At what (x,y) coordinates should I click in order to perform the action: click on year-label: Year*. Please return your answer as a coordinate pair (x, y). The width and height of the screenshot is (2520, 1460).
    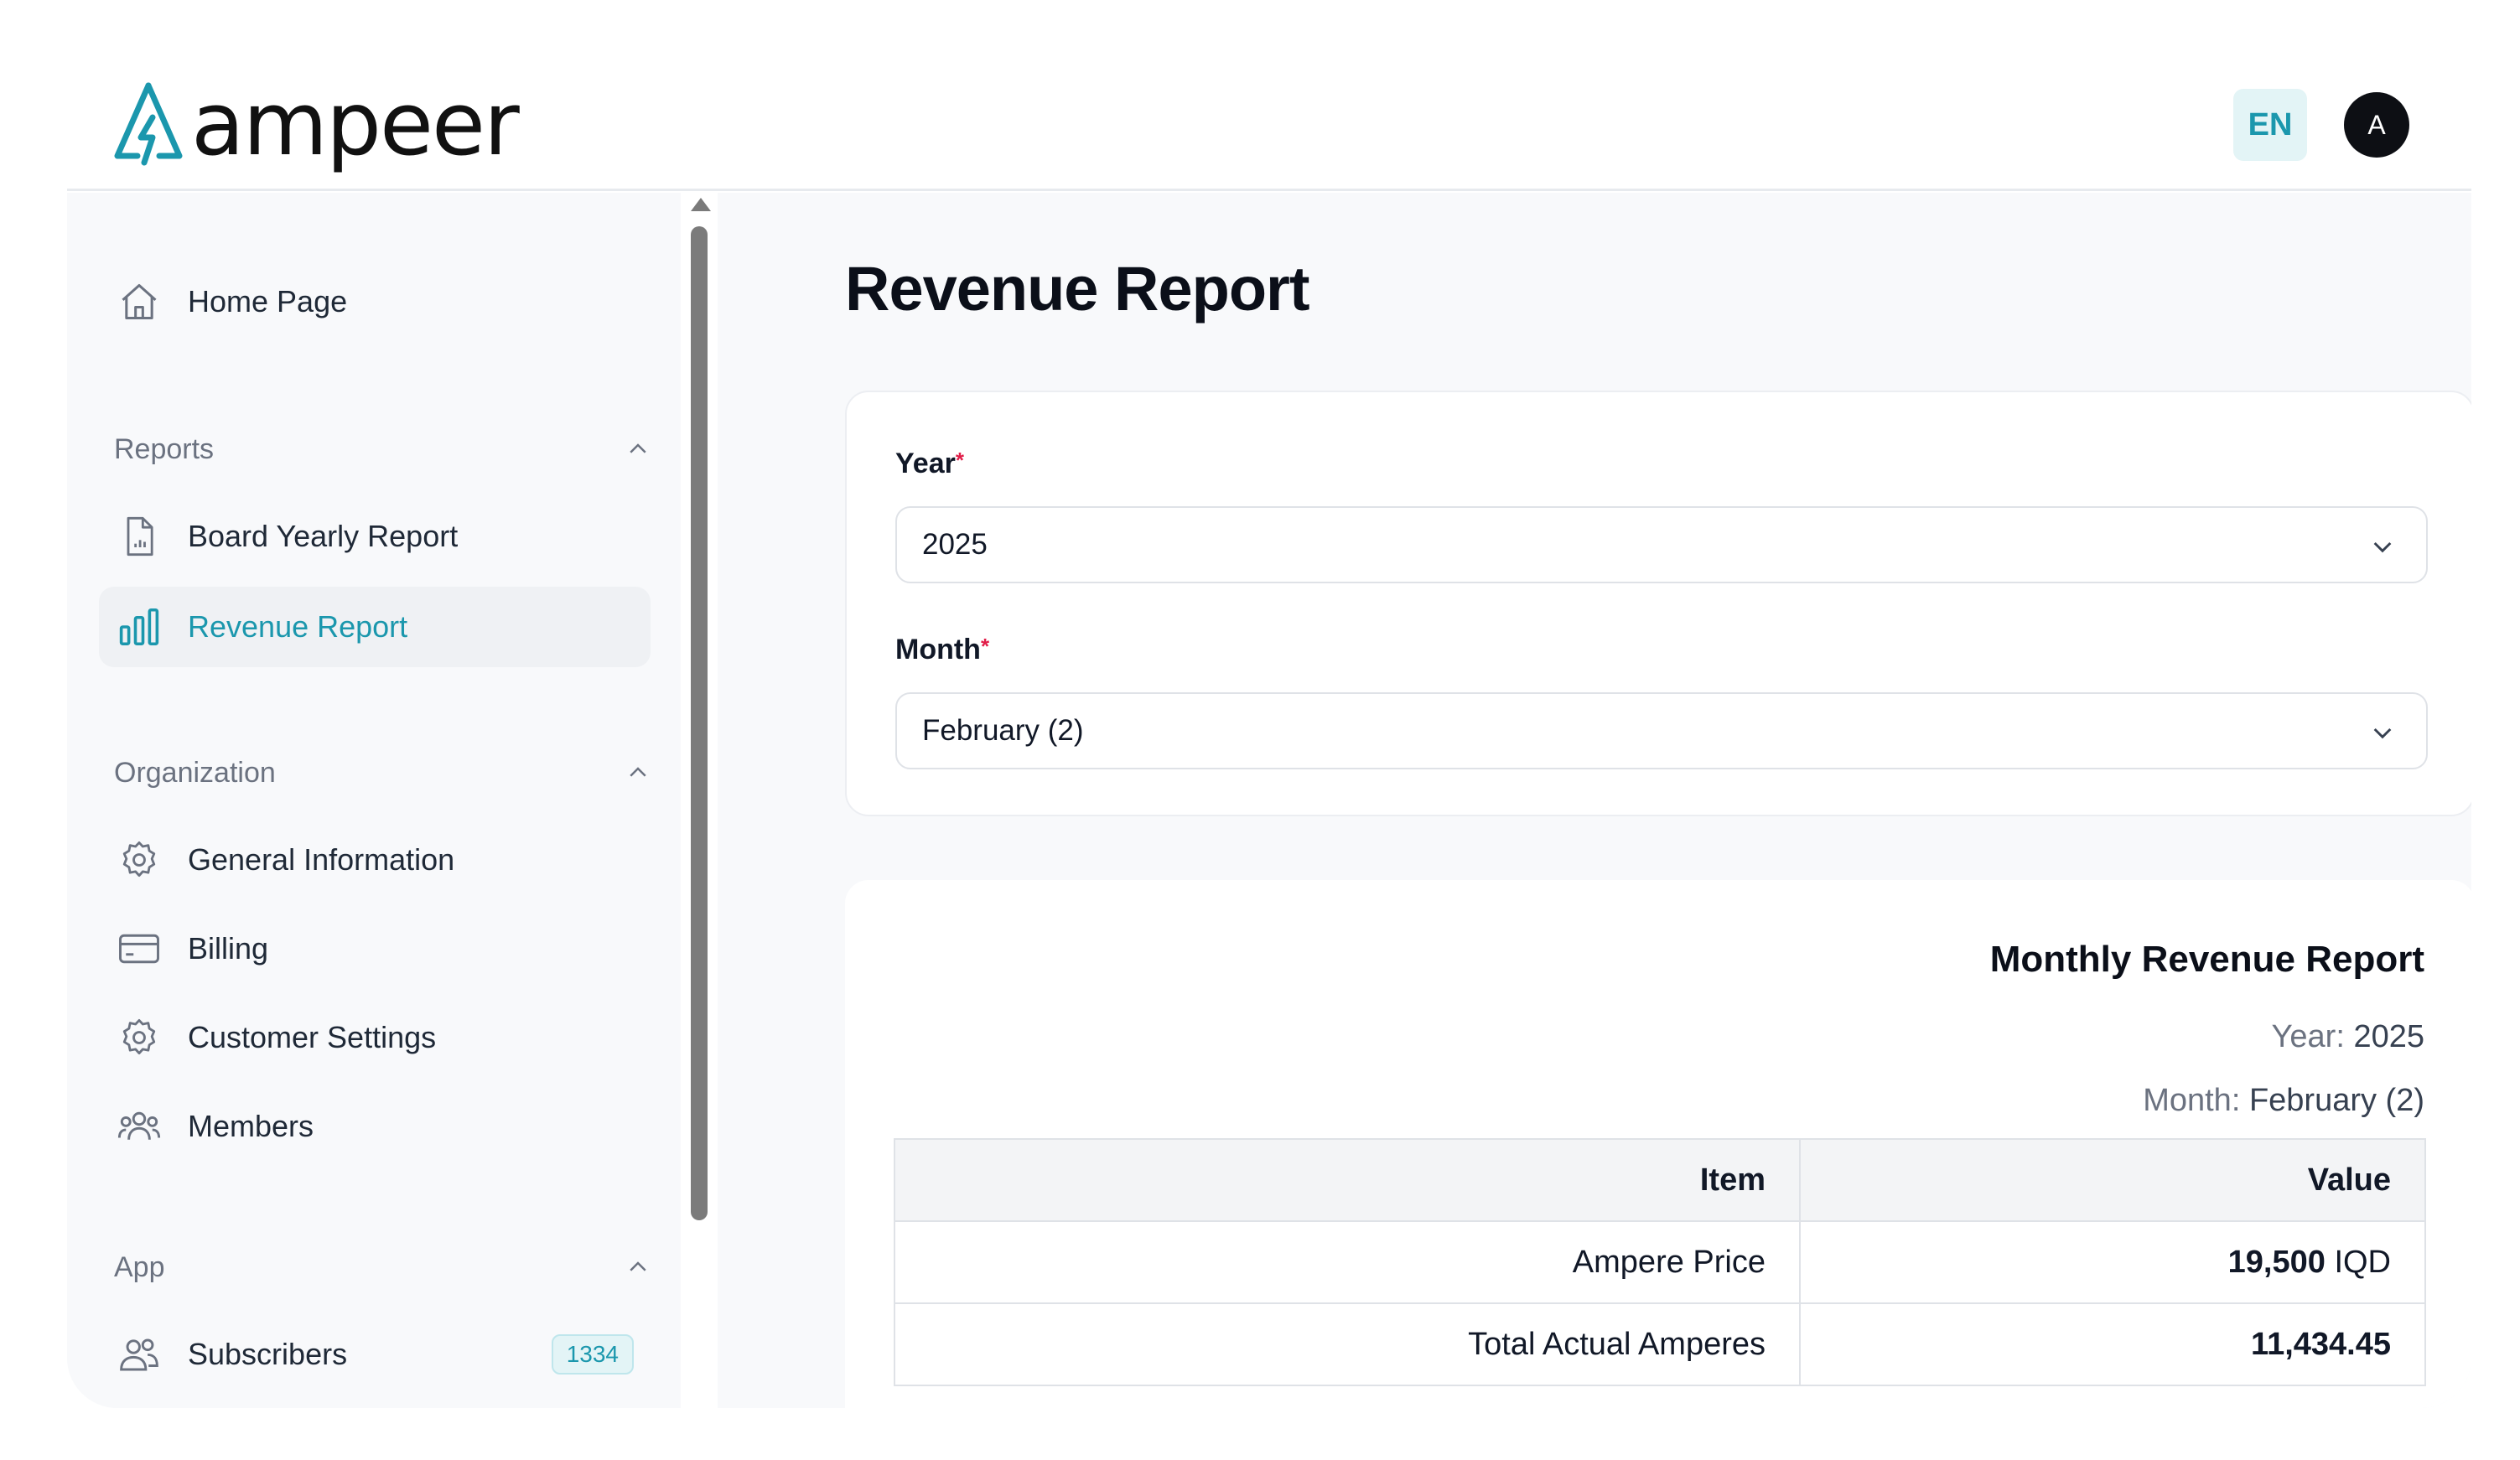
    Looking at the image, I should click on (929, 463).